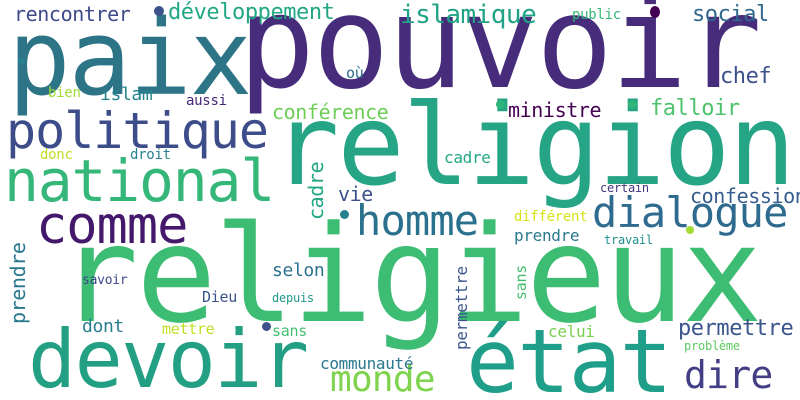 The image size is (800, 400). I want to click on word-developpement: développement, so click(251, 12).